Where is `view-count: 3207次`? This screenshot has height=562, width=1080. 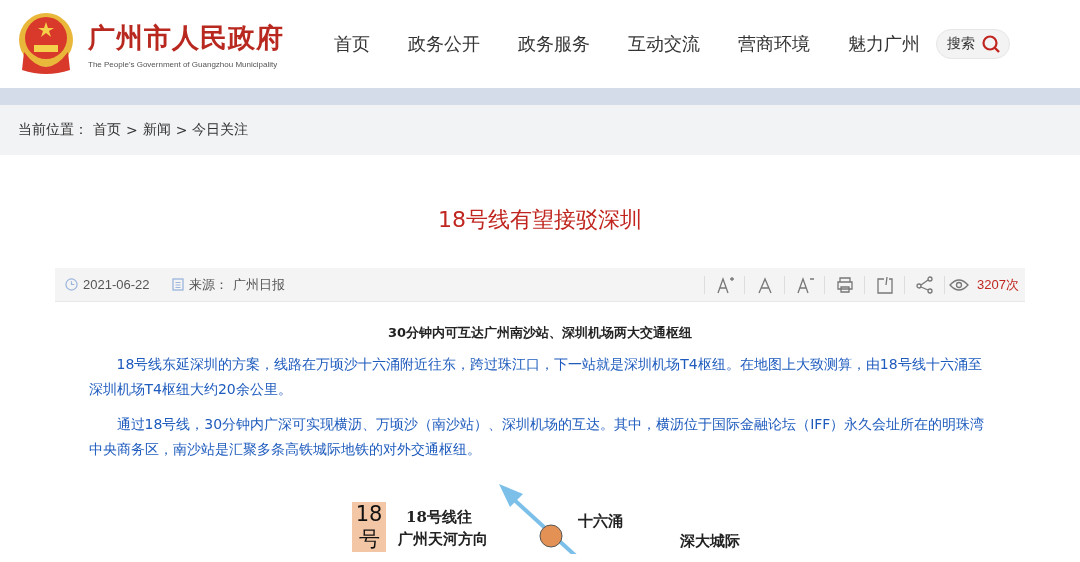 view-count: 3207次 is located at coordinates (998, 284).